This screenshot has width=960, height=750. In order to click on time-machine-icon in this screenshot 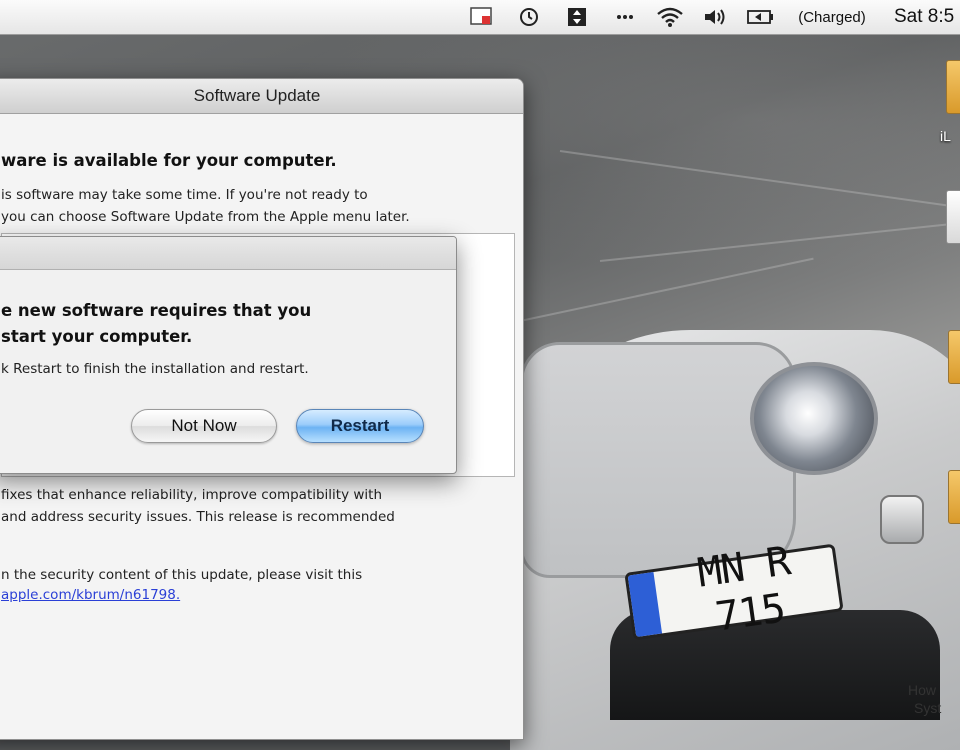, I will do `click(529, 17)`.